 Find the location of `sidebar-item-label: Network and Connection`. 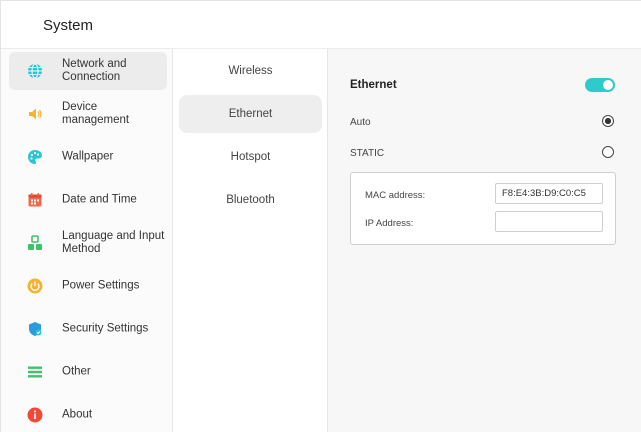

sidebar-item-label: Network and Connection is located at coordinates (94, 70).